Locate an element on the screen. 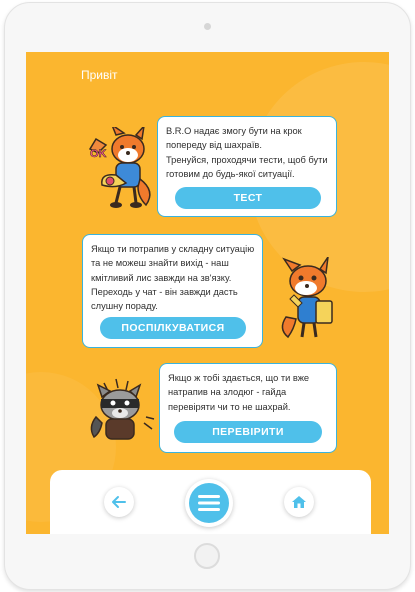 The image size is (415, 592). back-button is located at coordinates (119, 502).